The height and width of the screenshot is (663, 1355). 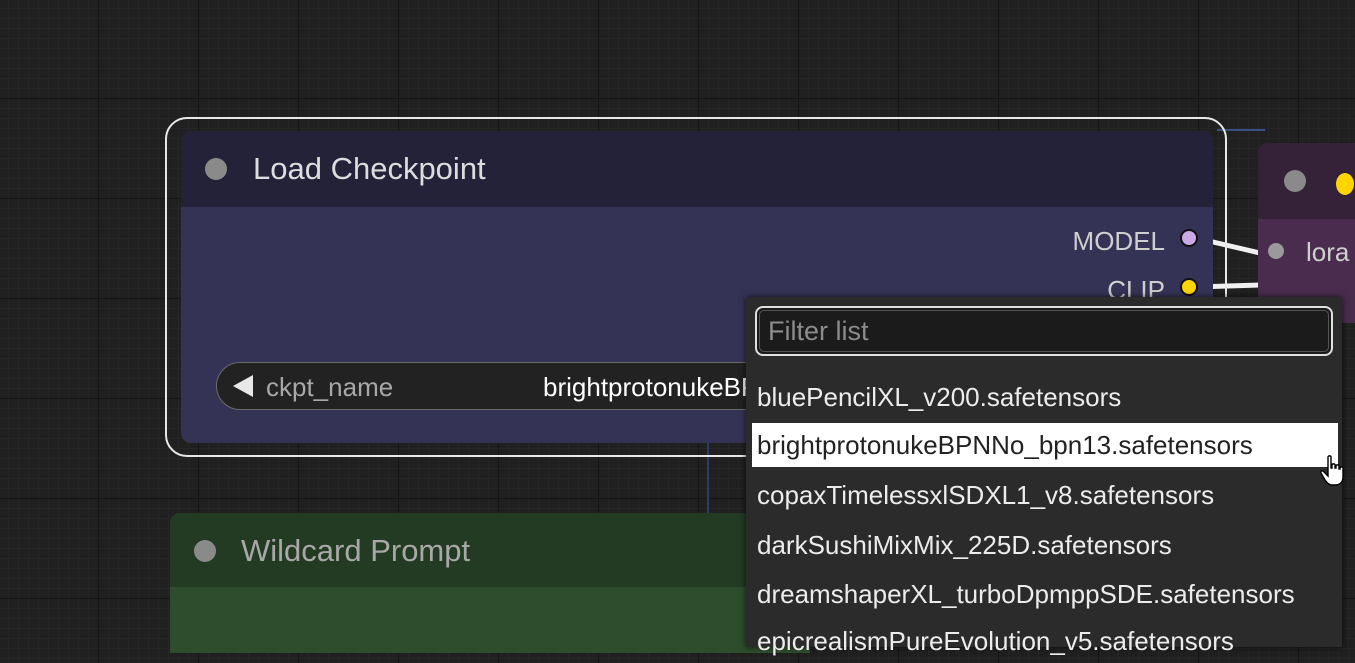 What do you see at coordinates (490, 550) in the screenshot?
I see `node-title-bar: Wildcard Prompt` at bounding box center [490, 550].